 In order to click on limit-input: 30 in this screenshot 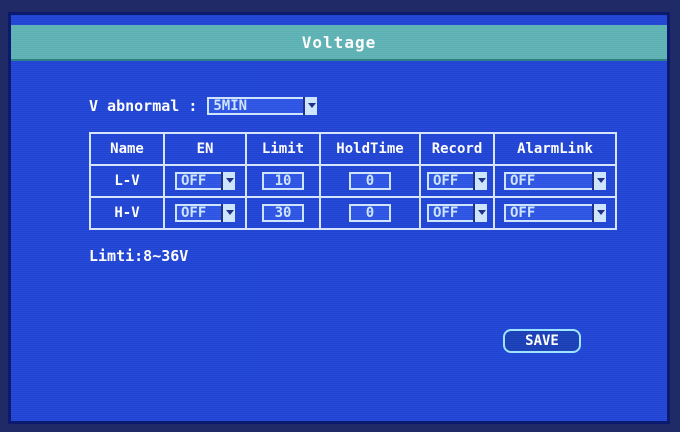, I will do `click(283, 213)`.